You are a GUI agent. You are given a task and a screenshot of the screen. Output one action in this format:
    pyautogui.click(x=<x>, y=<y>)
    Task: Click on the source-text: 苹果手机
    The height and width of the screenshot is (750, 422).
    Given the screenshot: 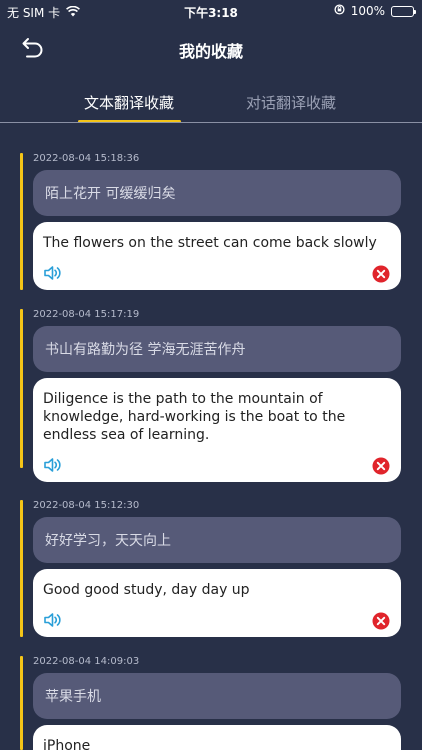 What is the action you would take?
    pyautogui.click(x=73, y=697)
    